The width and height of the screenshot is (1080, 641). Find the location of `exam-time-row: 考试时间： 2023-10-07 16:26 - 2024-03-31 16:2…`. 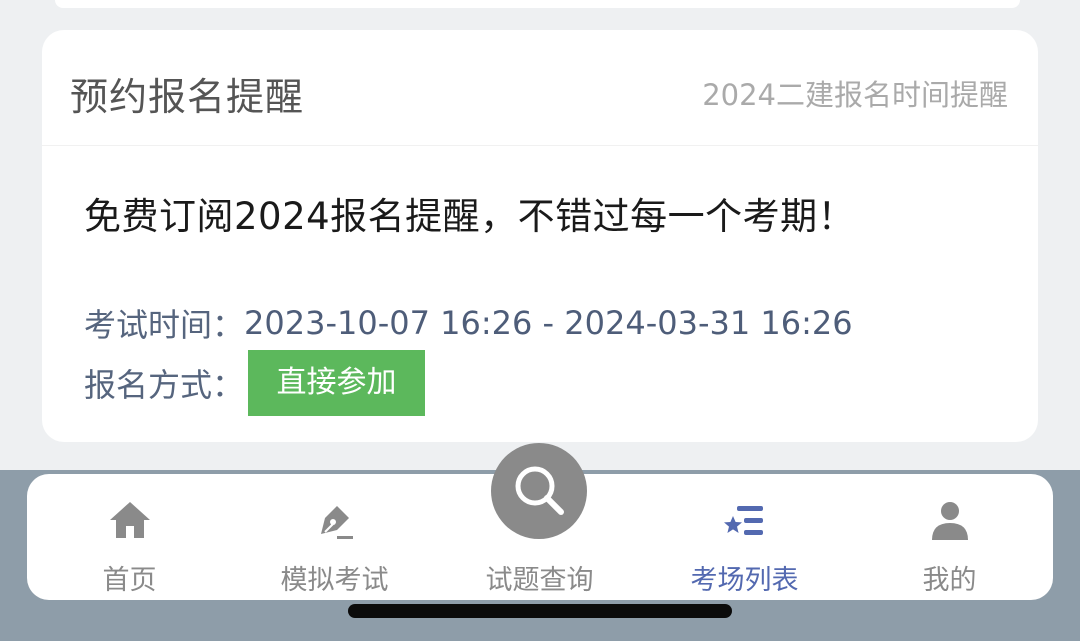

exam-time-row: 考试时间： 2023-10-07 16:26 - 2024-03-31 16:2… is located at coordinates (468, 323).